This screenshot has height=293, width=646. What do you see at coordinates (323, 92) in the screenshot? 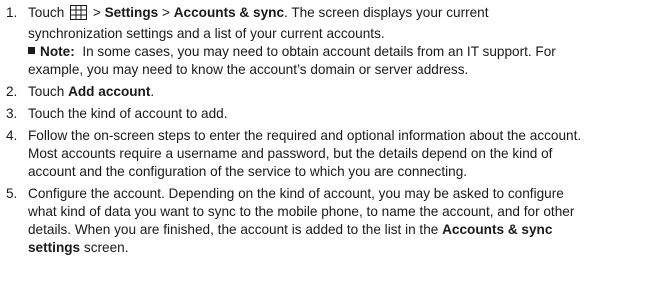
I see `step-2: 2. Touch Add account.` at bounding box center [323, 92].